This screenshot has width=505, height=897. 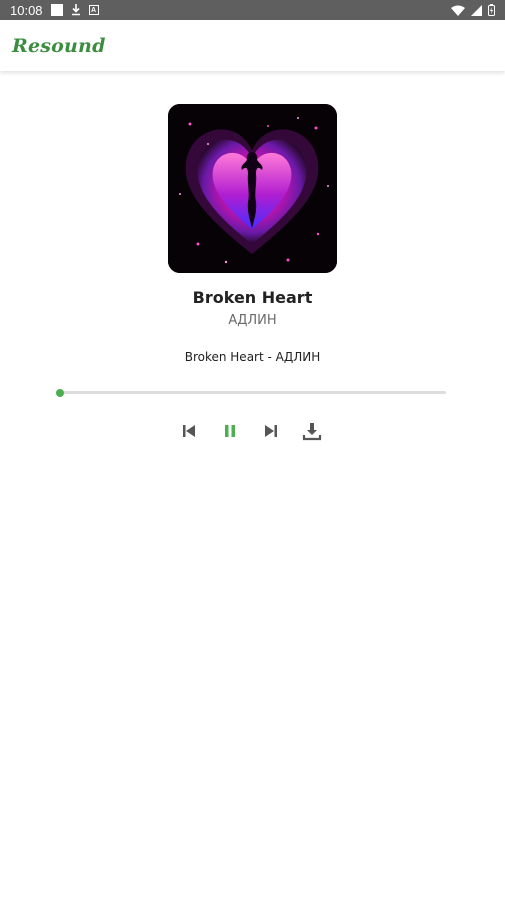 I want to click on pause-icon, so click(x=230, y=431).